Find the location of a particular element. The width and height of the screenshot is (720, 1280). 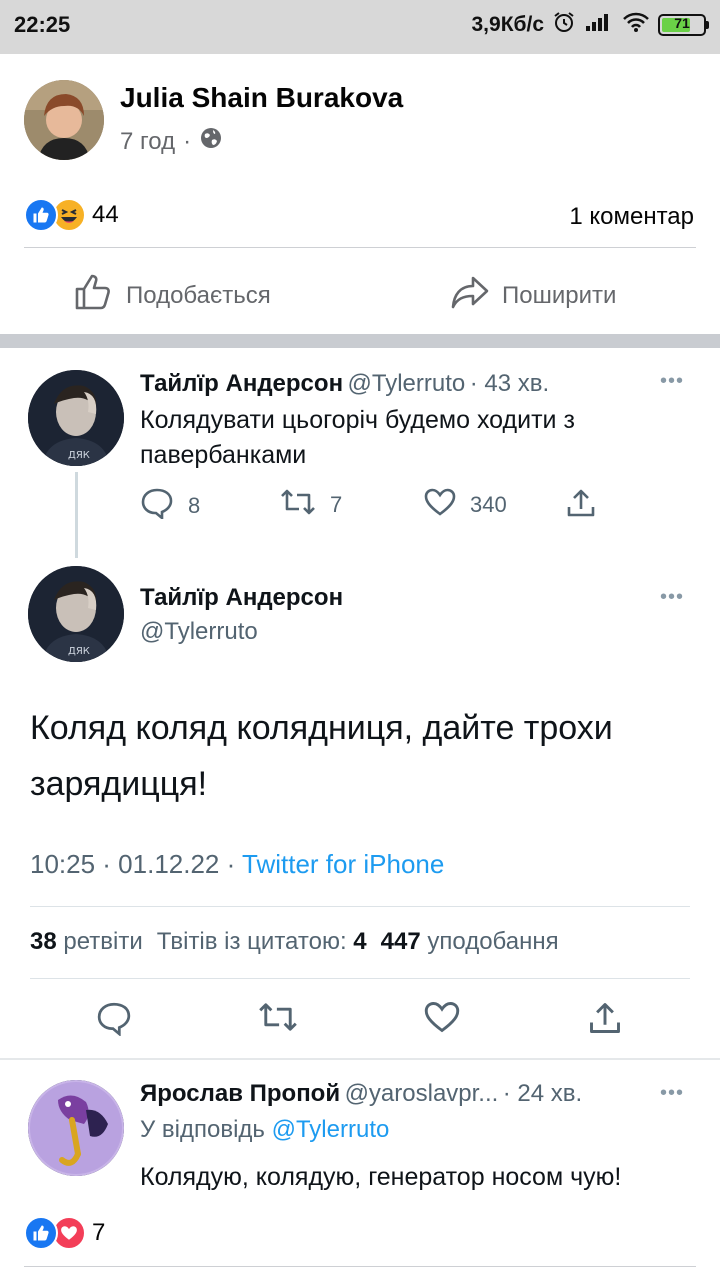

comments-count: 1 коментар is located at coordinates (631, 217).